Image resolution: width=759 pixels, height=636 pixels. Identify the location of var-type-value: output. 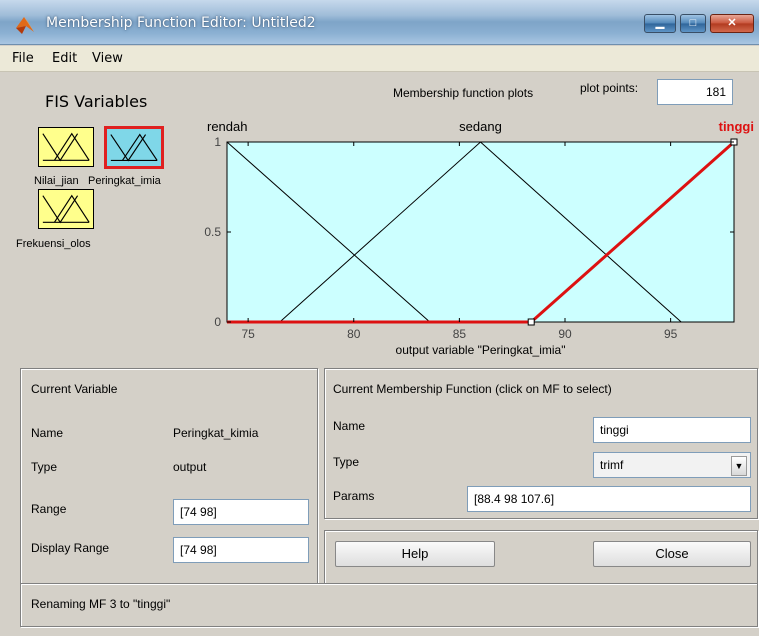
(190, 467).